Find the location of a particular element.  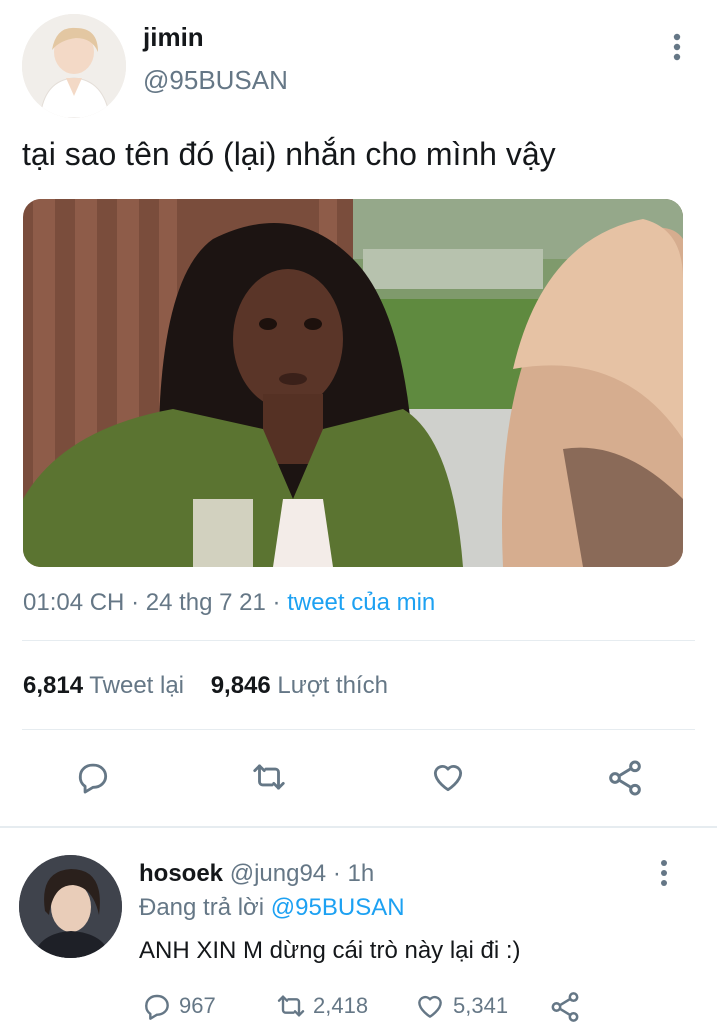

author-avatar is located at coordinates (74, 66).